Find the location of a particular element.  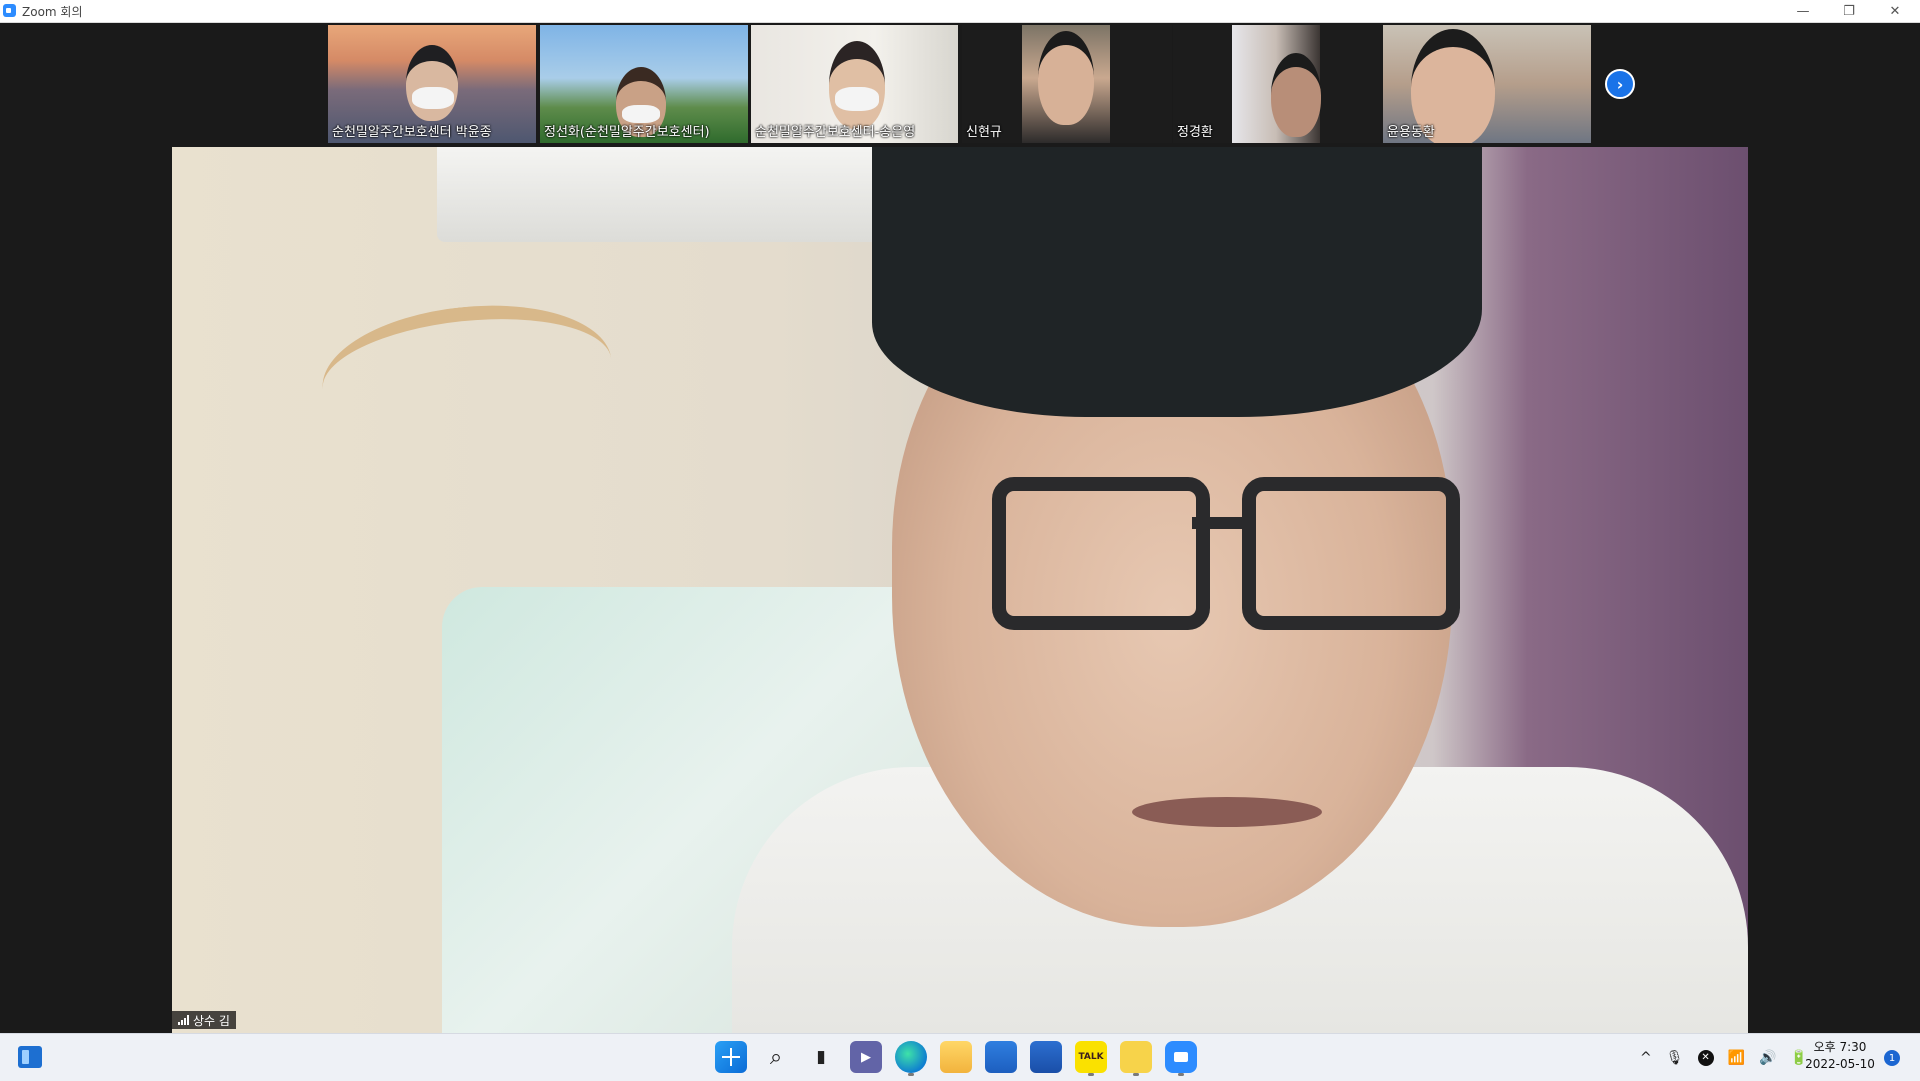

taskbar-clock: 오후 7:30 2022-05-10 is located at coordinates (1840, 1056).